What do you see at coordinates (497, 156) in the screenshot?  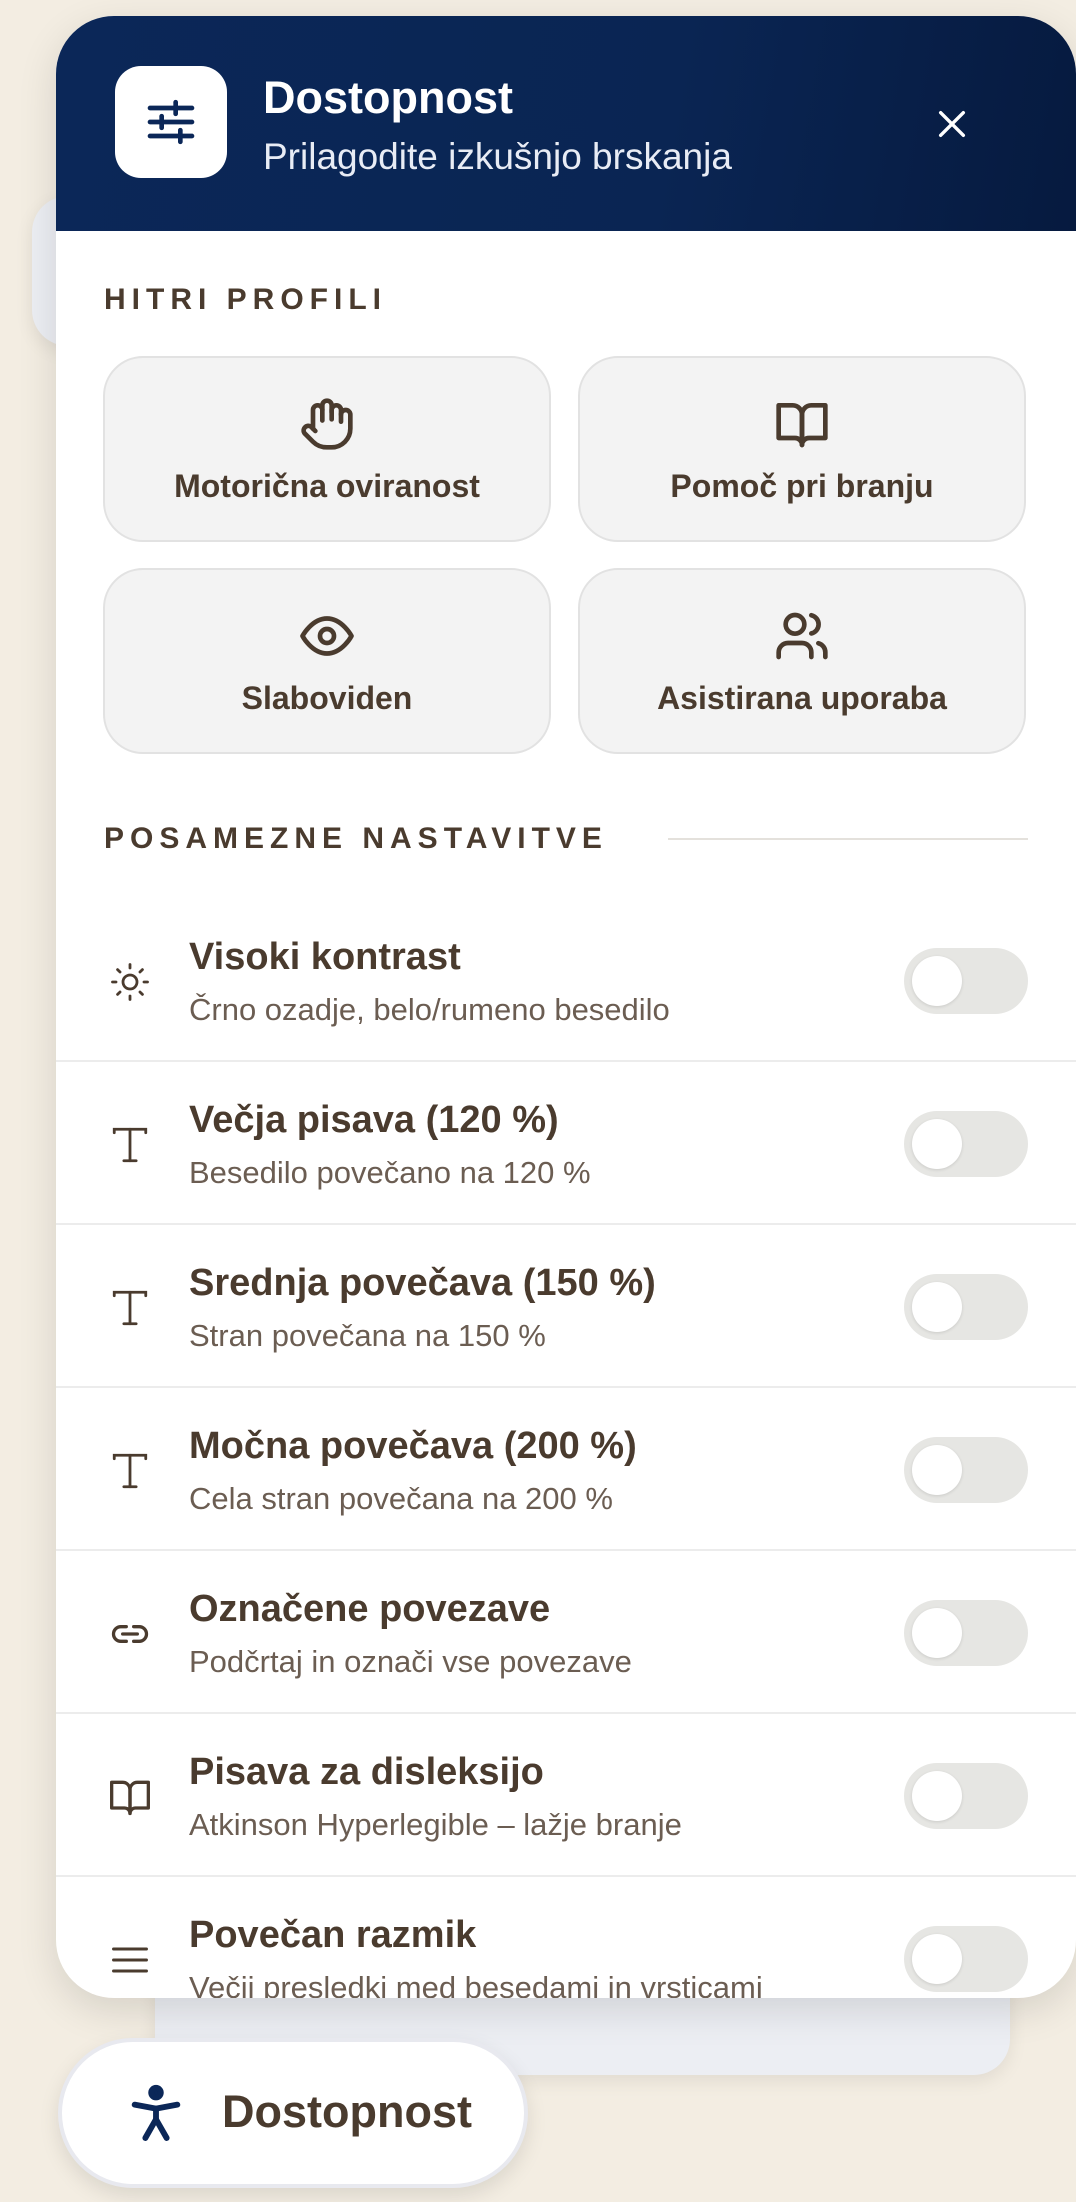 I see `panel-subtitle: Prilagodite izkušnjo brskanja` at bounding box center [497, 156].